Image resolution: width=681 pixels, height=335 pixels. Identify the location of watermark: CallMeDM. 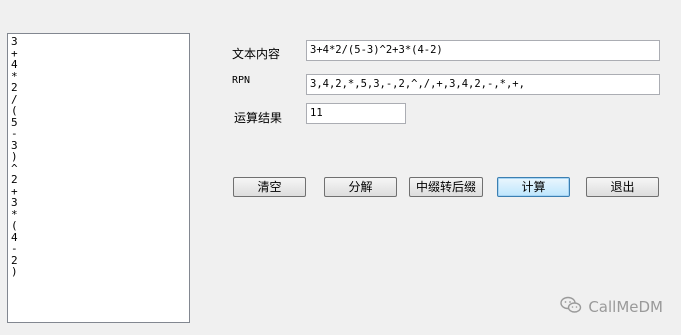
(611, 307).